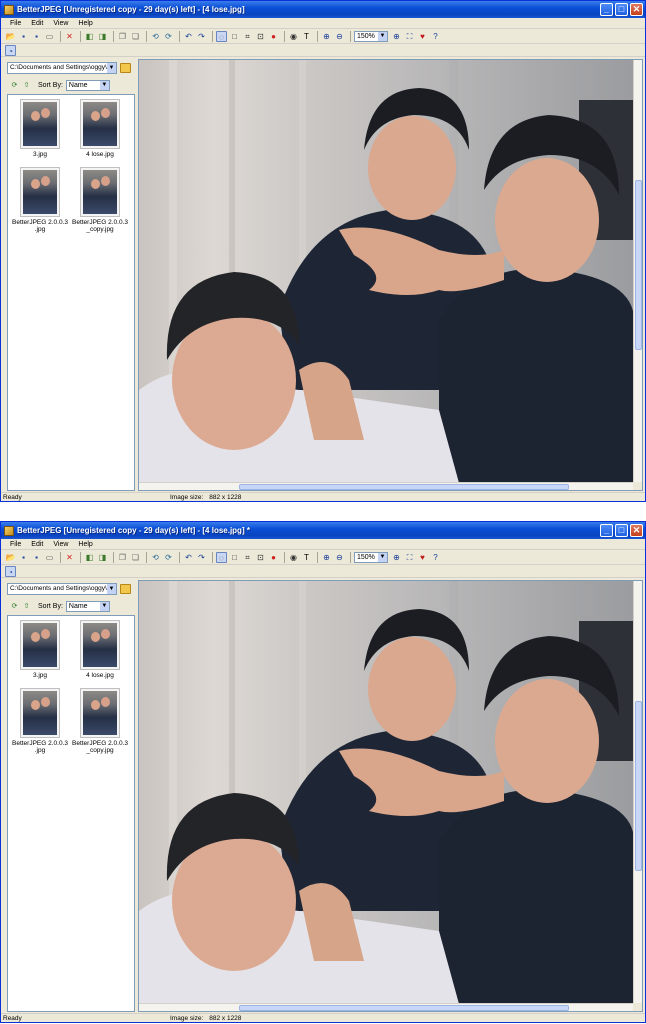 Image resolution: width=646 pixels, height=1024 pixels. Describe the element at coordinates (104, 606) in the screenshot. I see `chevron-down-icon: ▼` at that location.